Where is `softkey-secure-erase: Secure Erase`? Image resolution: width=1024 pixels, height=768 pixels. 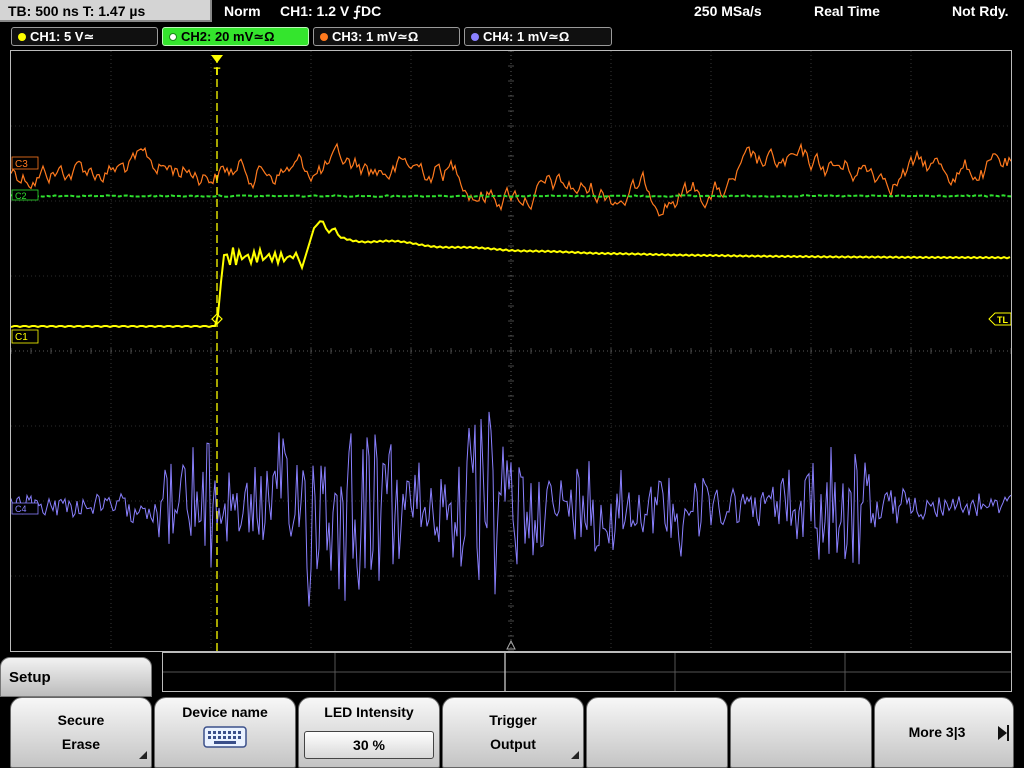 softkey-secure-erase: Secure Erase is located at coordinates (81, 732).